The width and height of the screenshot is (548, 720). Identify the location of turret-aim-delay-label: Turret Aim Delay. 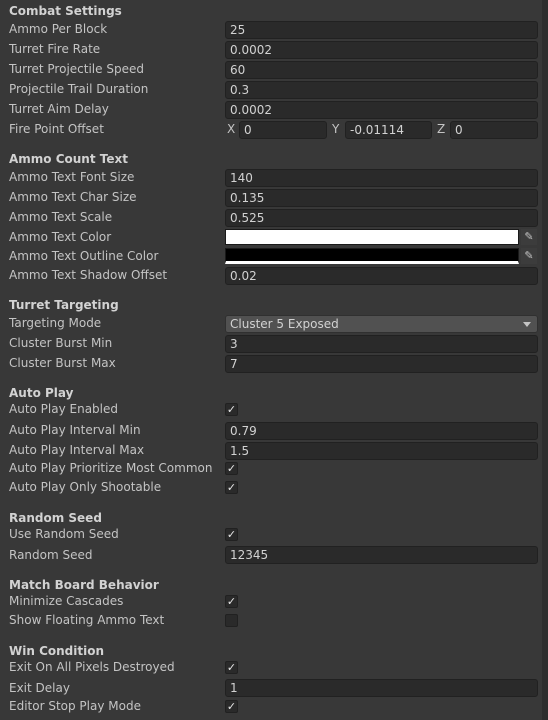
(59, 109).